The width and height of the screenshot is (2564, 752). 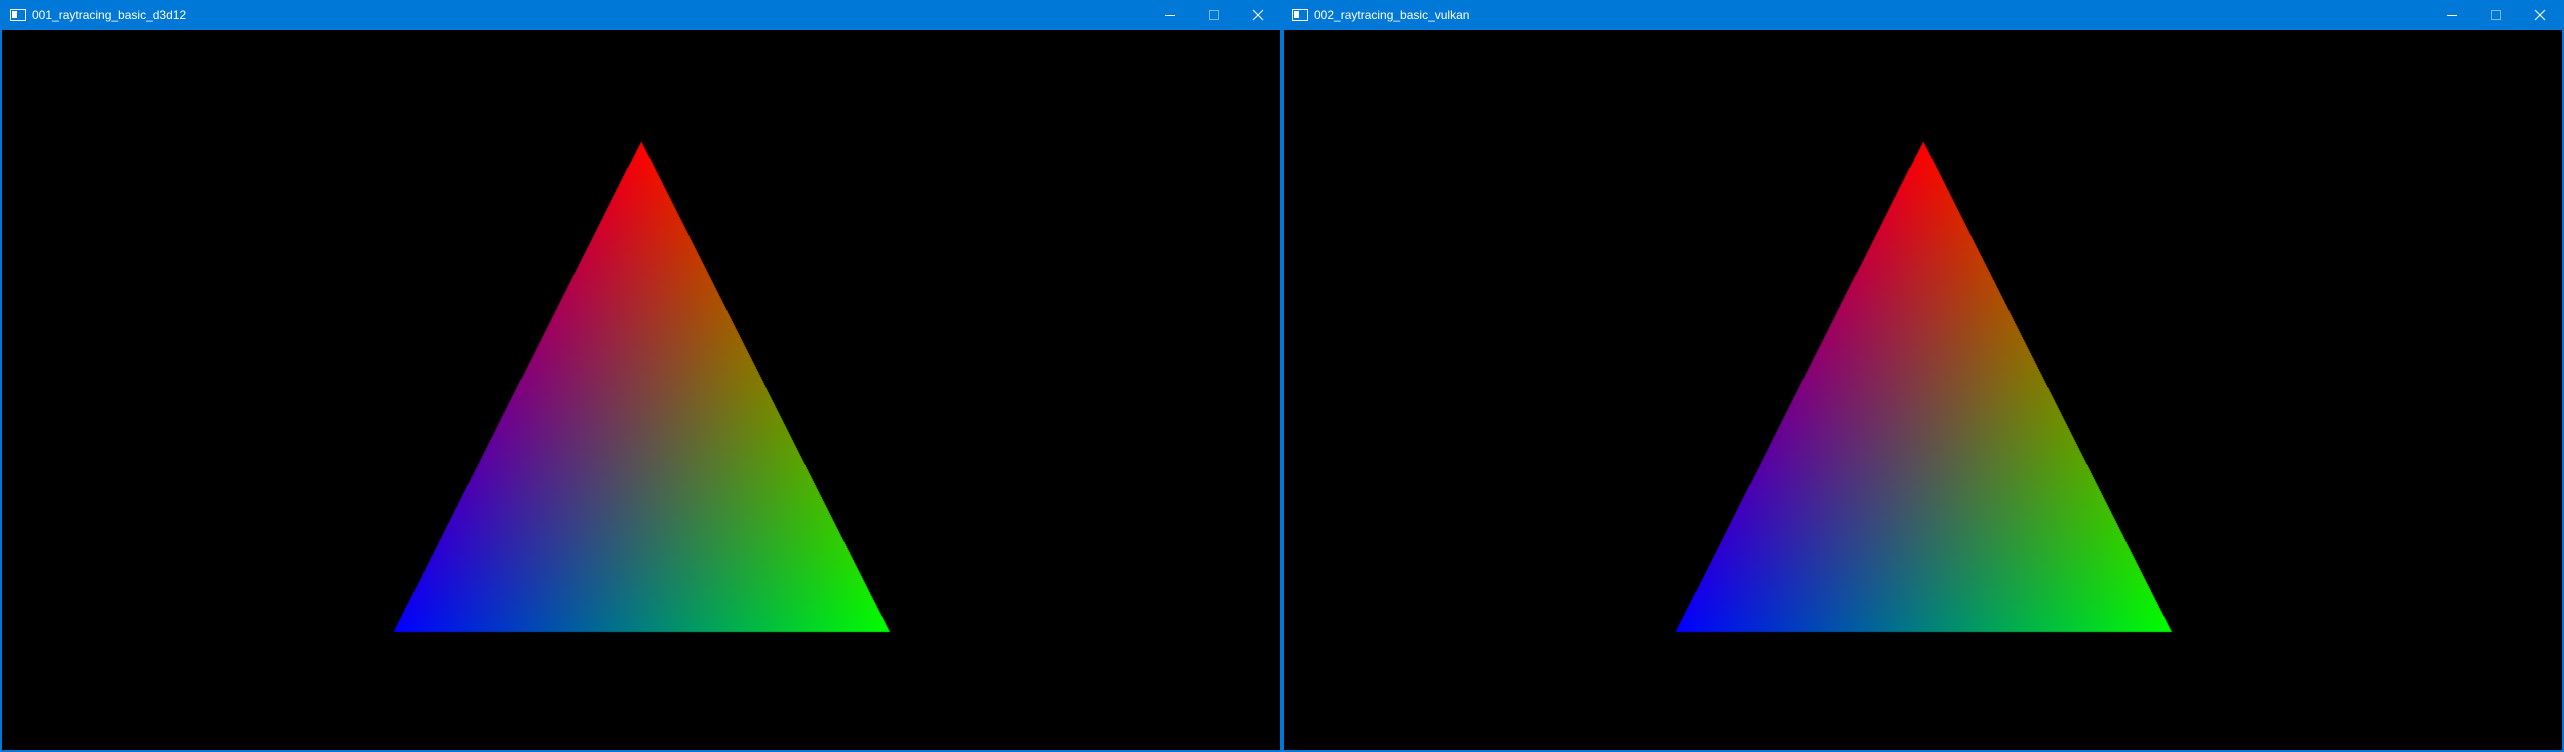 I want to click on window-title: 001_raytracing_basic_d3d12, so click(x=109, y=15).